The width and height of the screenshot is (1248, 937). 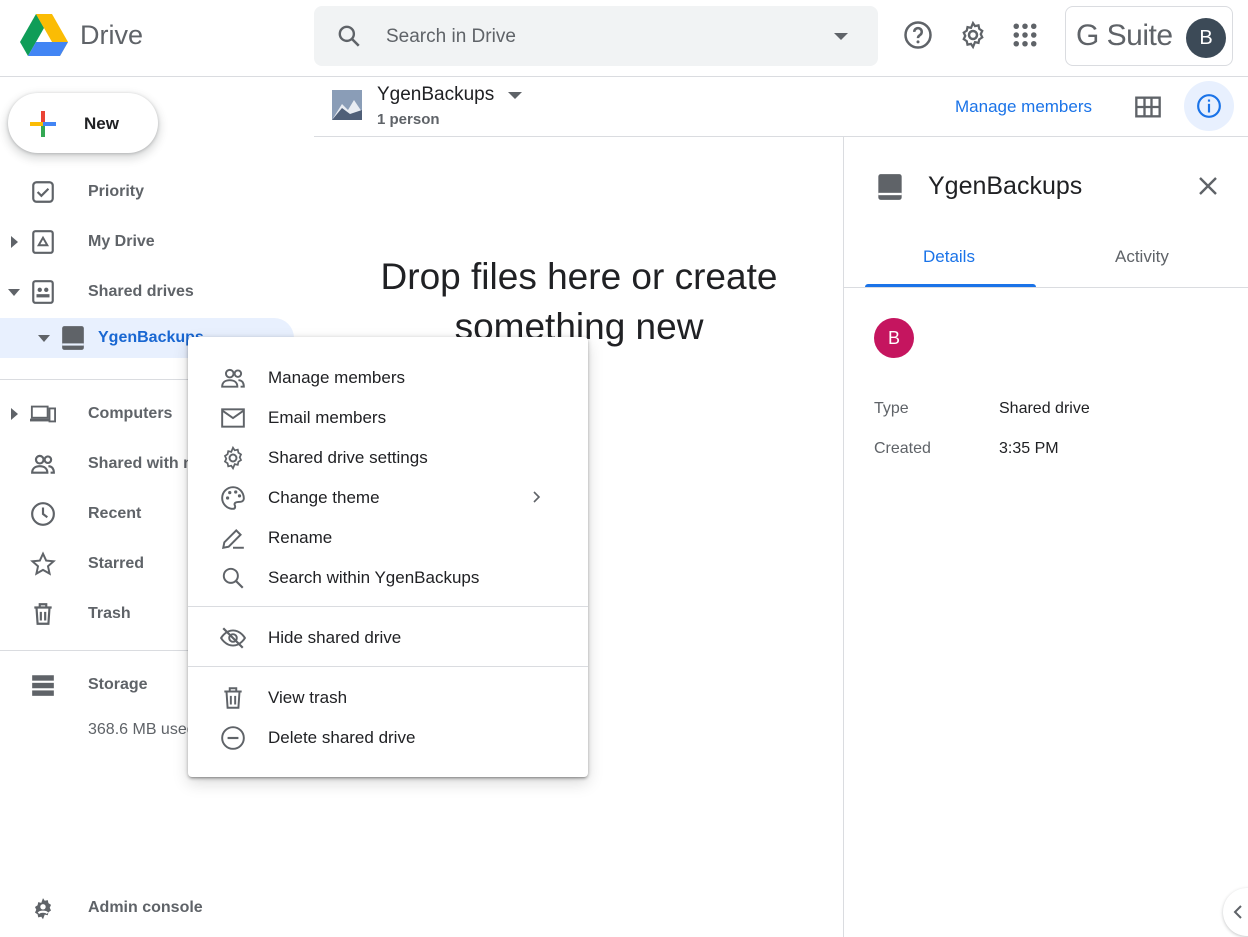 What do you see at coordinates (451, 37) in the screenshot?
I see `search-input: Search in Drive` at bounding box center [451, 37].